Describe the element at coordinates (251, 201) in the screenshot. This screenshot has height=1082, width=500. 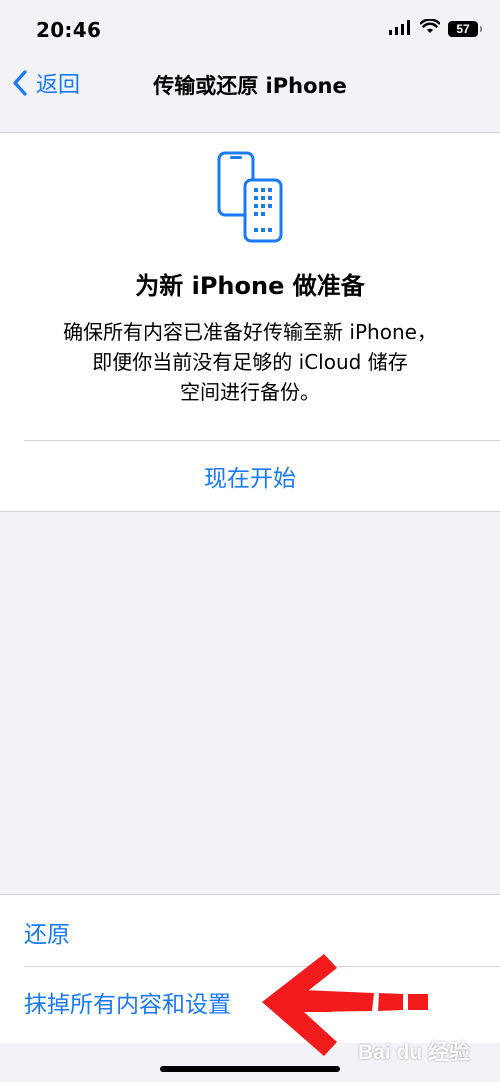
I see `phone-transfer-icon` at that location.